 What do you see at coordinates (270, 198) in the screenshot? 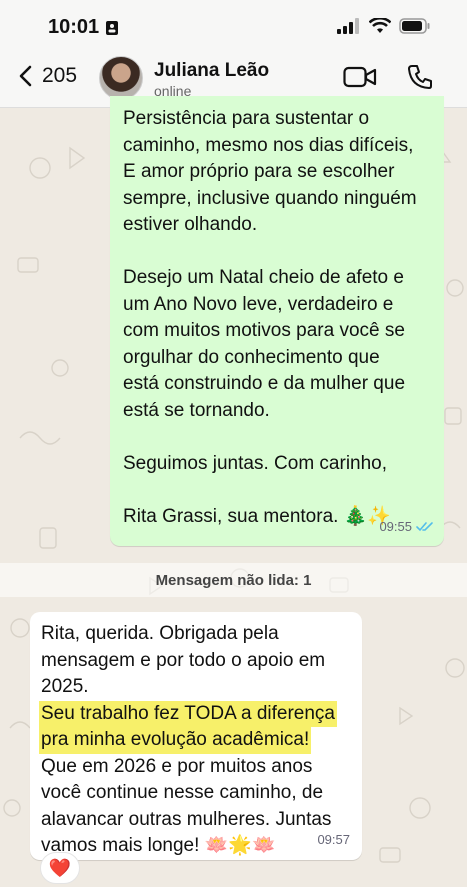
I see `outgoing-message-line: sempre, inclusive quando ninguém` at bounding box center [270, 198].